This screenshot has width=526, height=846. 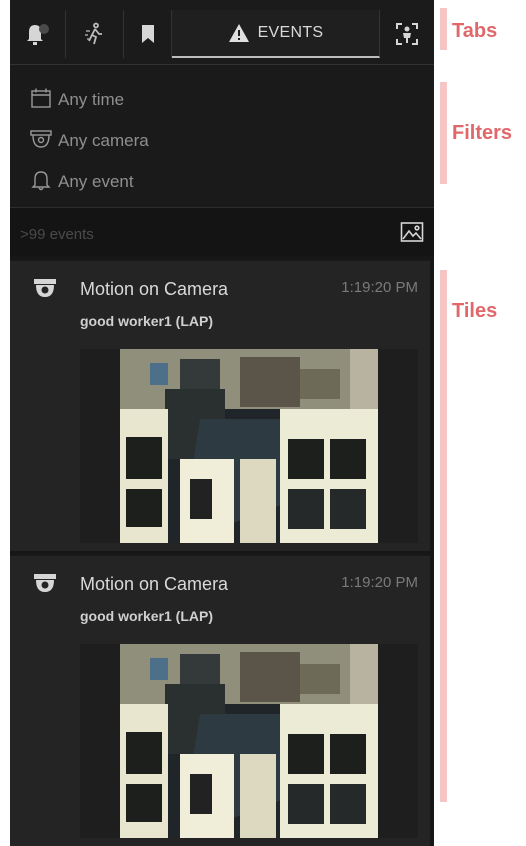 I want to click on filter-time: Any time, so click(x=77, y=100).